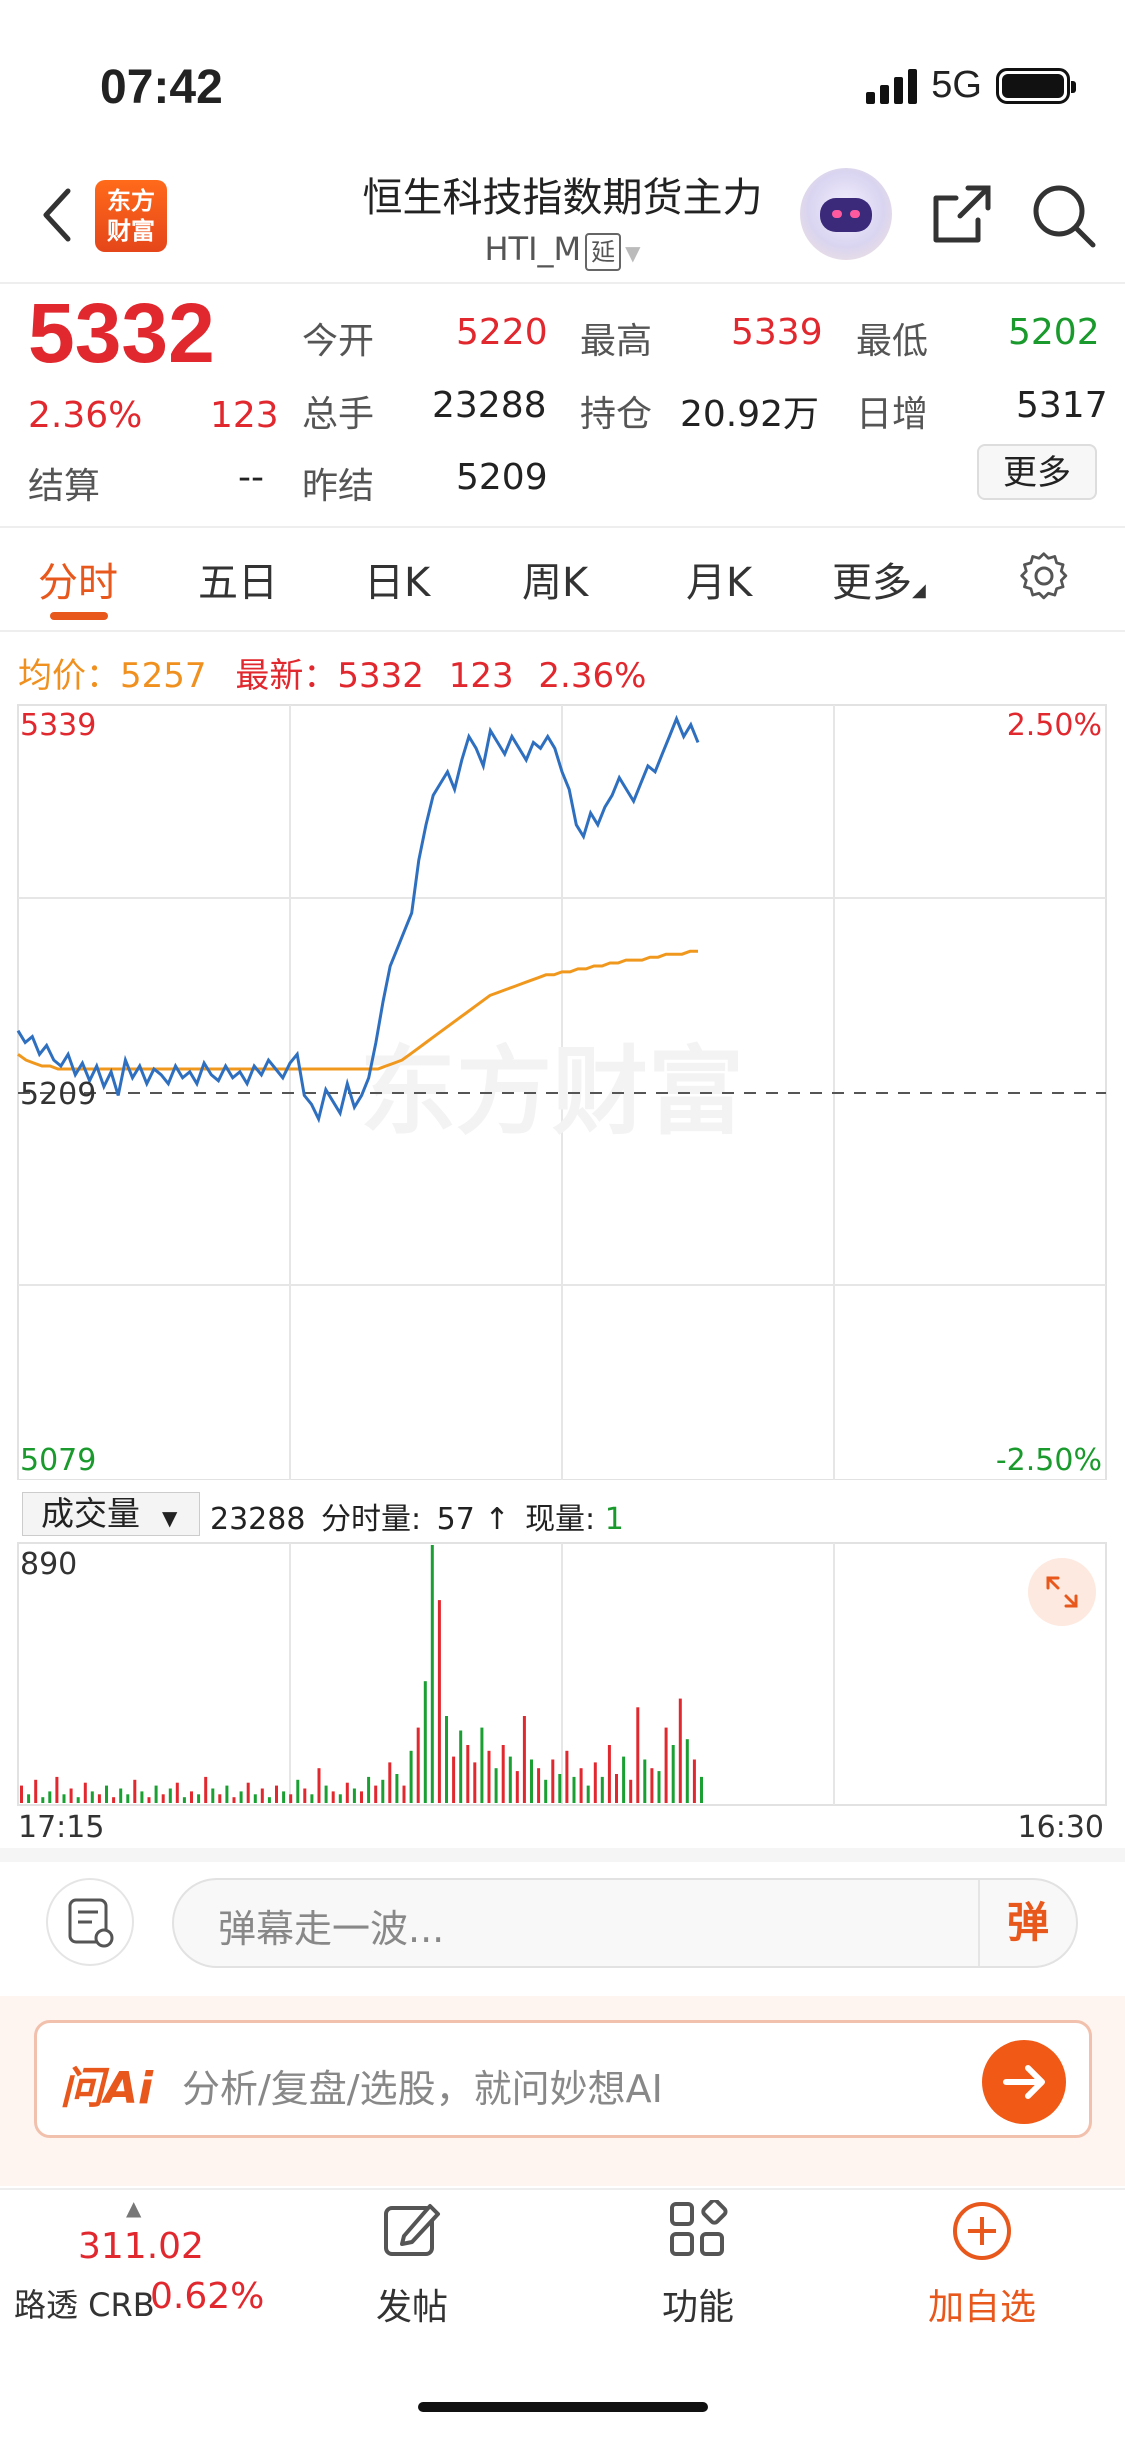  What do you see at coordinates (58, 1094) in the screenshot?
I see `axis-mid-price: 5209` at bounding box center [58, 1094].